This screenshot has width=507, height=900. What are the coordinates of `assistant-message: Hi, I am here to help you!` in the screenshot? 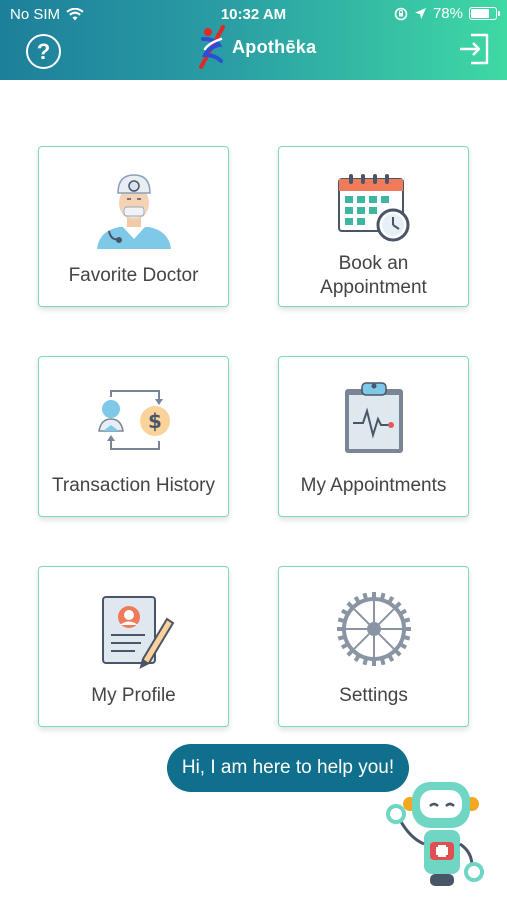 It's located at (288, 767).